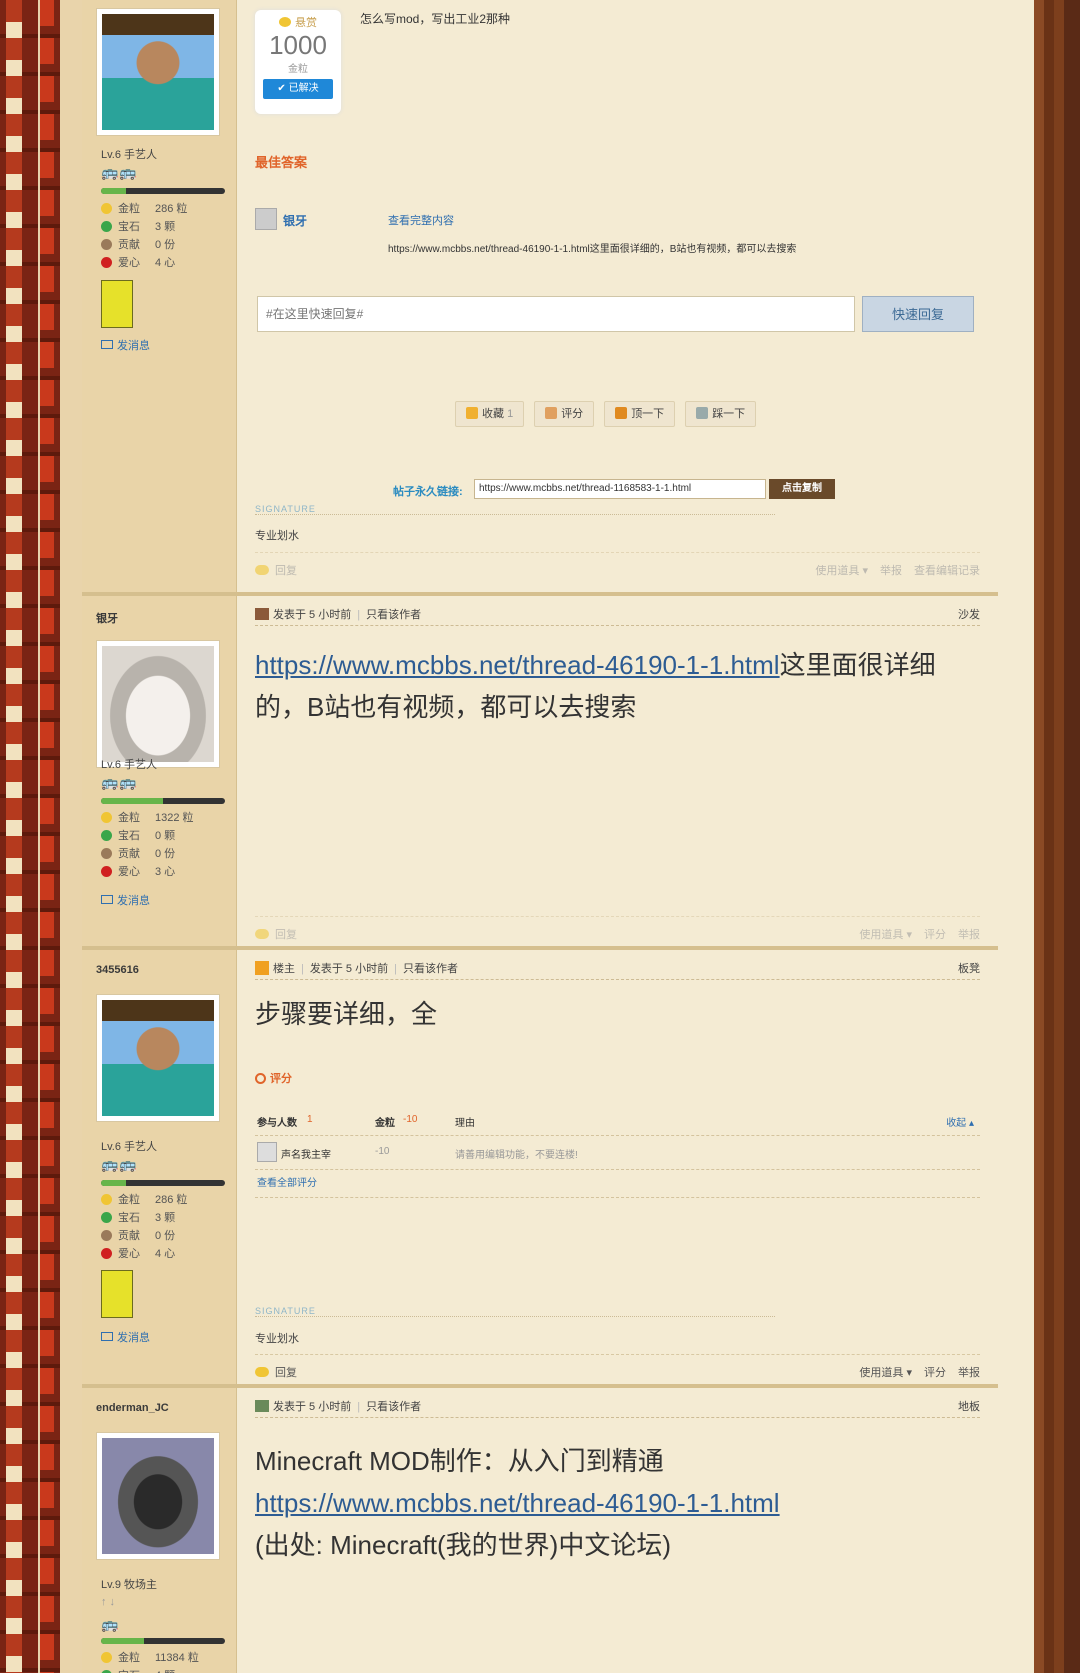 The image size is (1080, 1673). What do you see at coordinates (144, 263) in the screenshot?
I see `stat-love: 爱心 4 心` at bounding box center [144, 263].